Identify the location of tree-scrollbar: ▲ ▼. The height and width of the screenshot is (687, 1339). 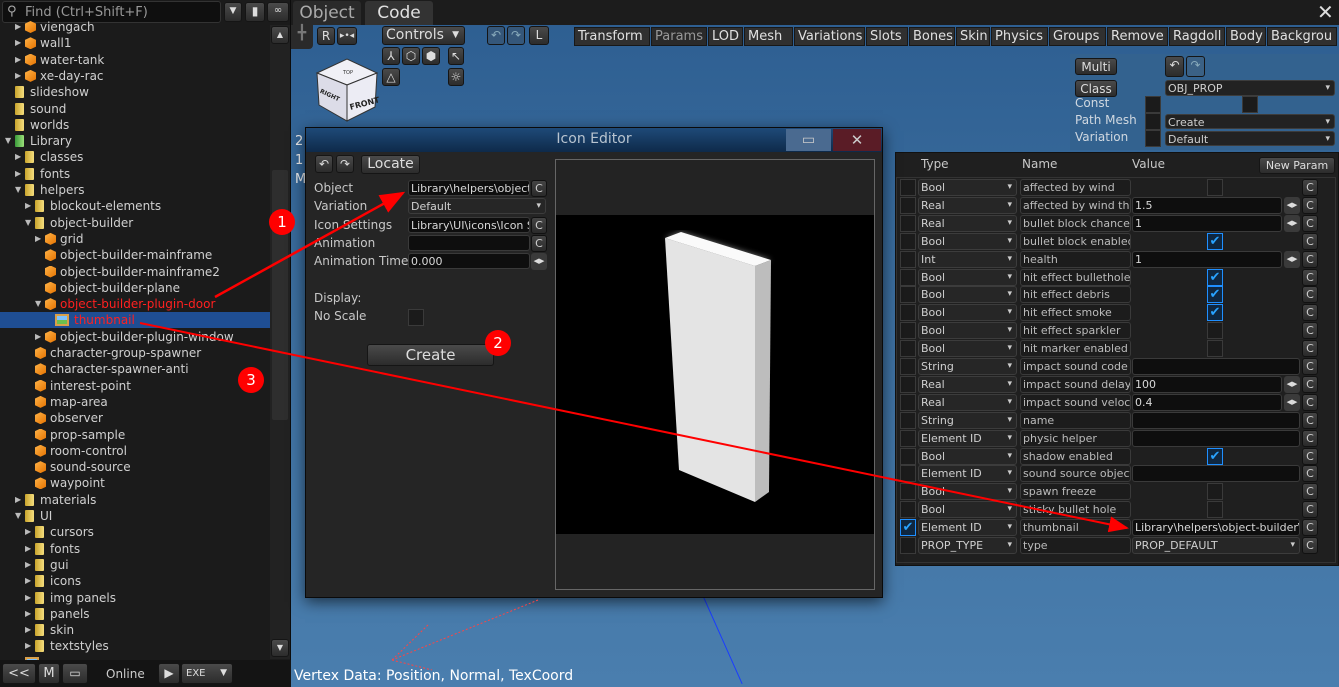
(280, 342).